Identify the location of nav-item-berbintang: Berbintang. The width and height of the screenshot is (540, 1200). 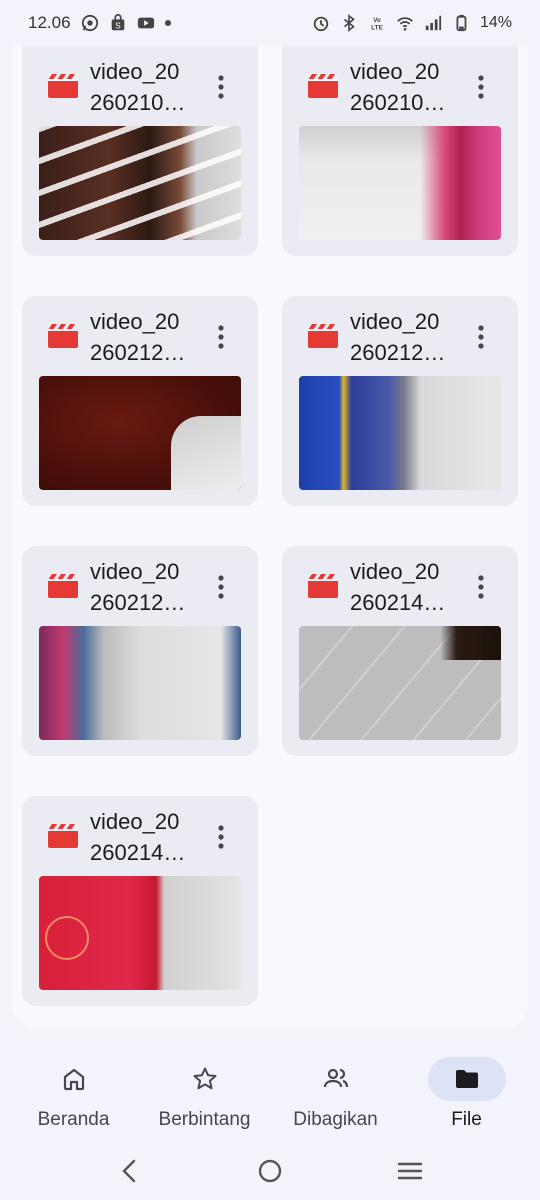
(205, 1092).